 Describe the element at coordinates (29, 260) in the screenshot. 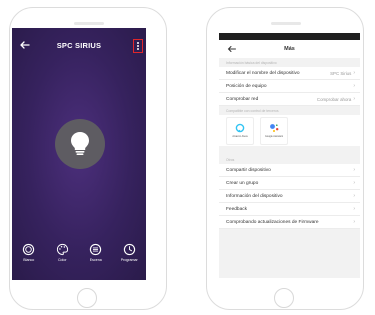

I see `mode-label: Blanco` at that location.